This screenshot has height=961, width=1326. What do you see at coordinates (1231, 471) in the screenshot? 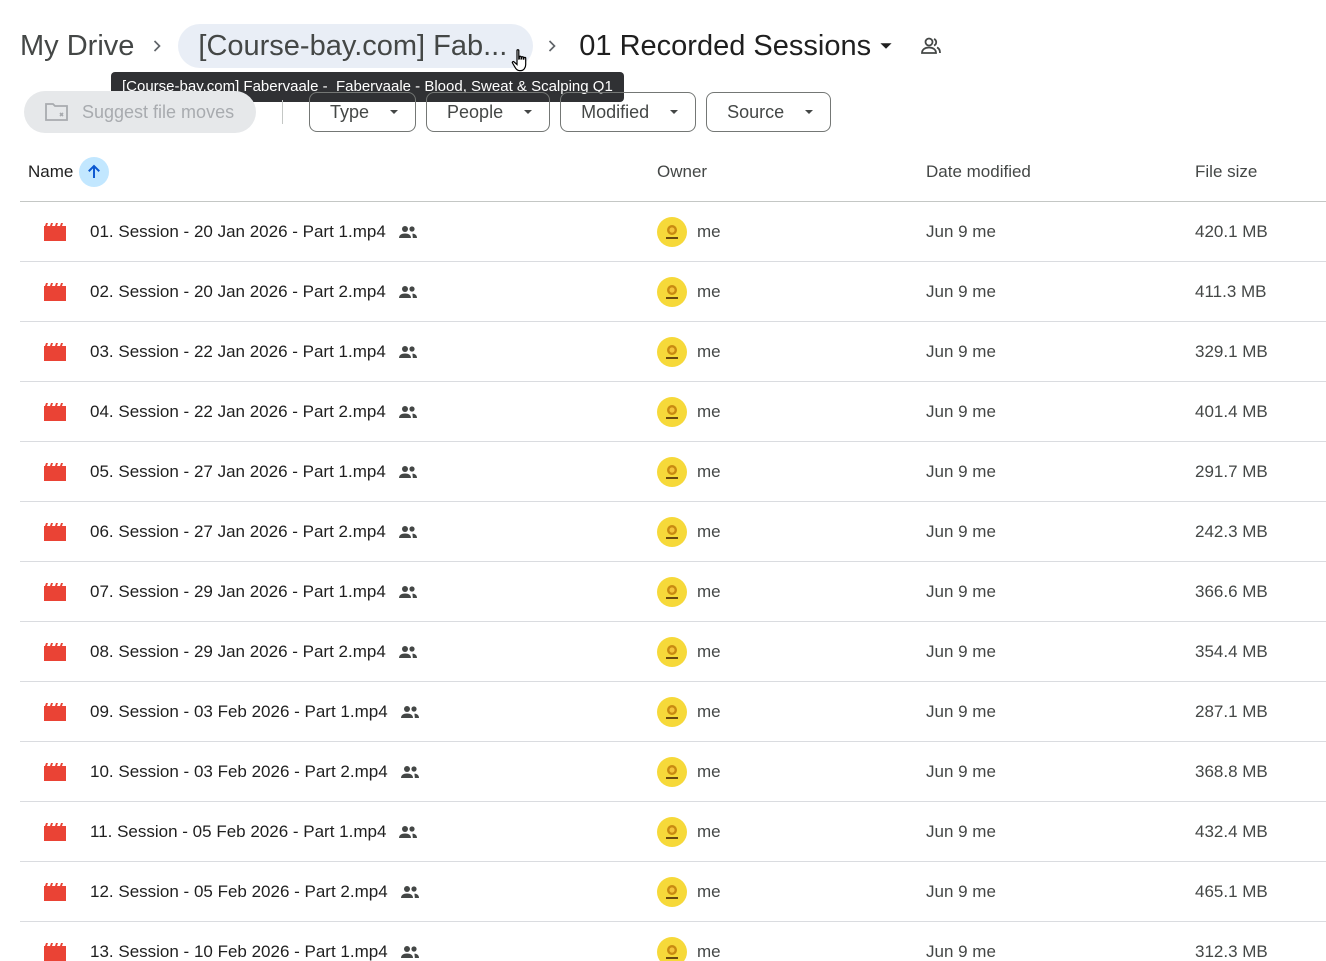
I see `file-size-cell: 291.7 MB` at bounding box center [1231, 471].